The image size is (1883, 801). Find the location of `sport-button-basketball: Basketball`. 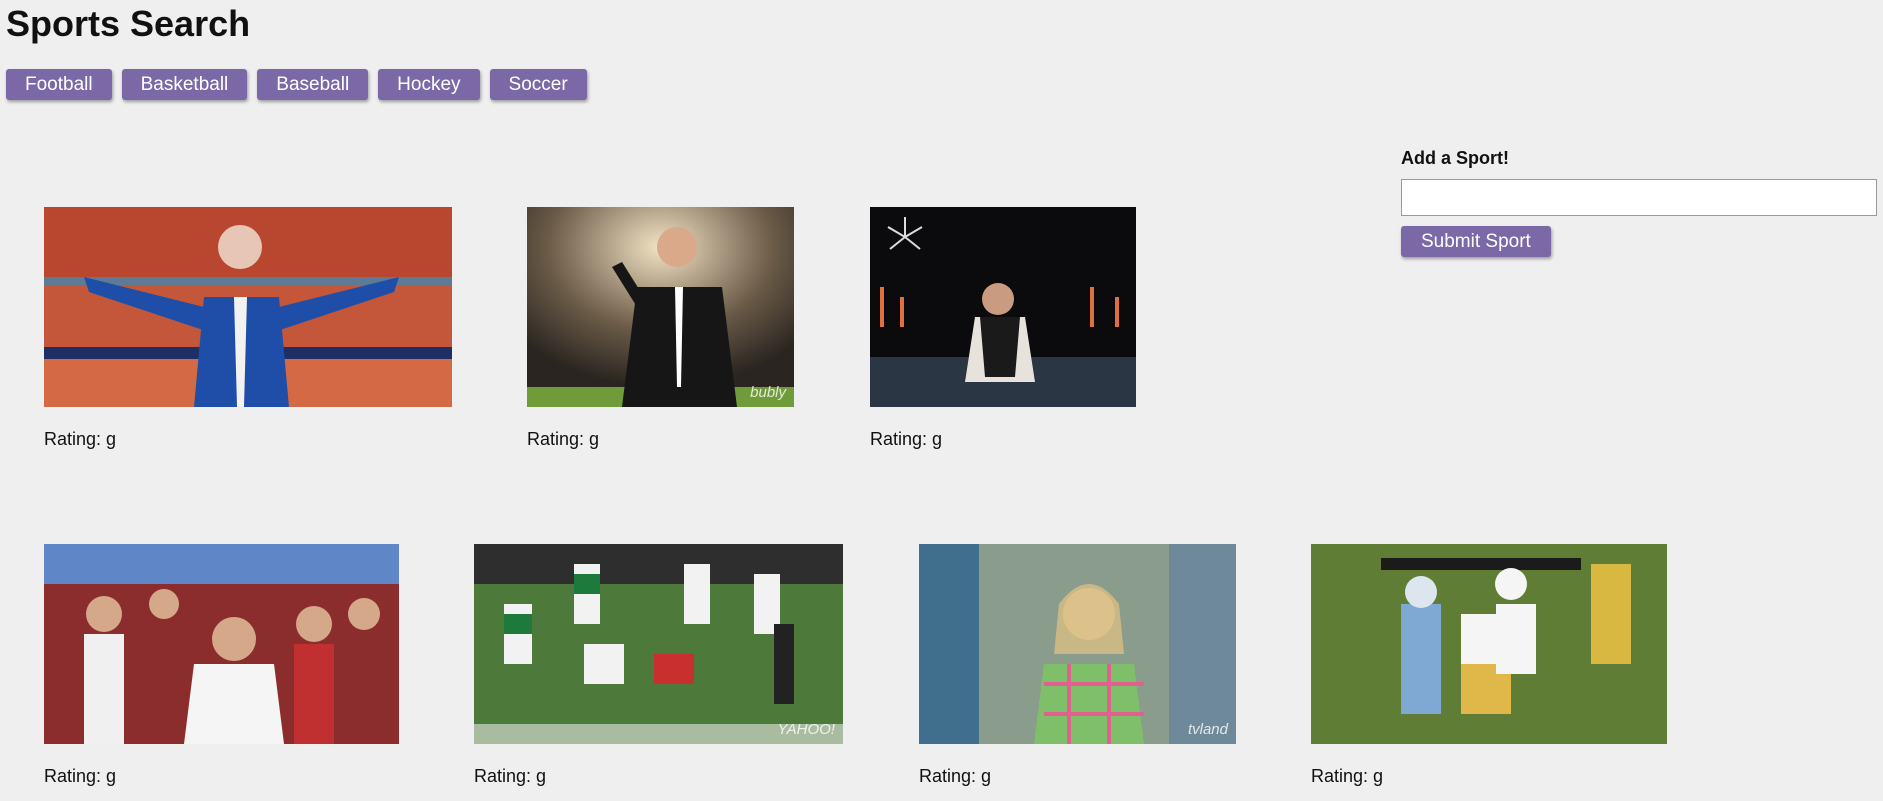

sport-button-basketball: Basketball is located at coordinates (184, 84).